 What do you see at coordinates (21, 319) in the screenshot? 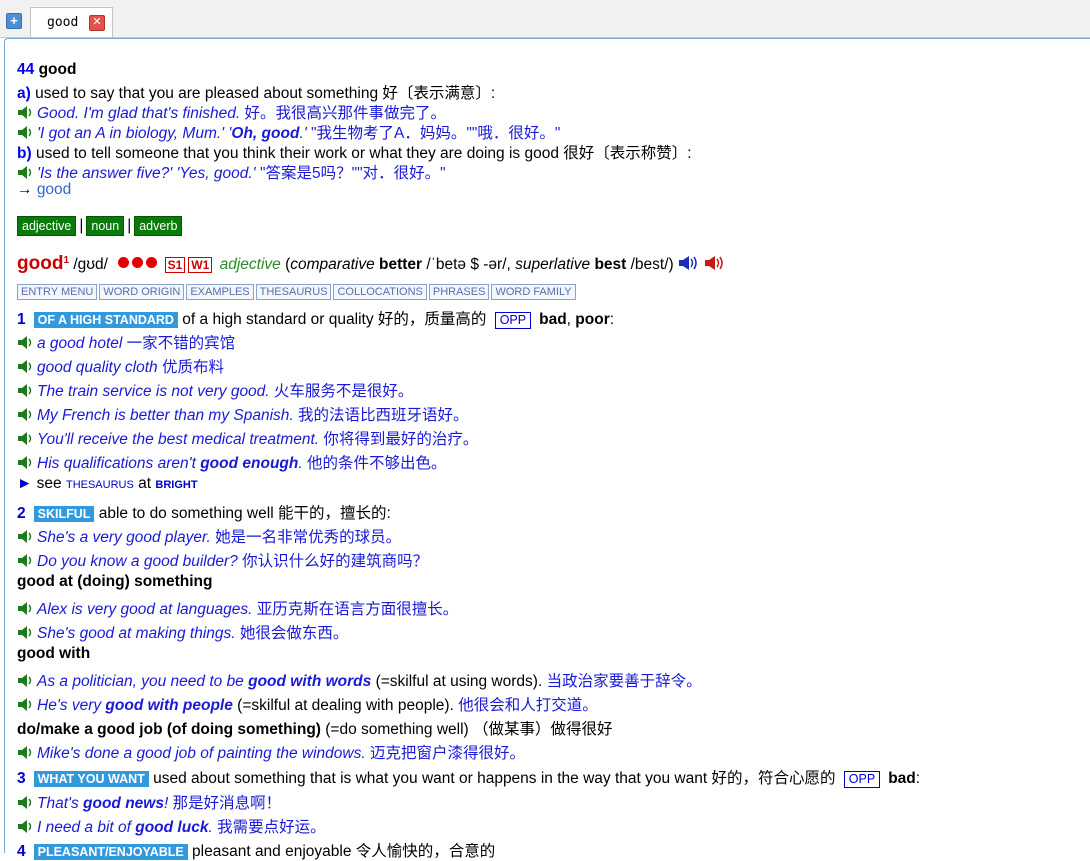
I see `sense-number: 1` at bounding box center [21, 319].